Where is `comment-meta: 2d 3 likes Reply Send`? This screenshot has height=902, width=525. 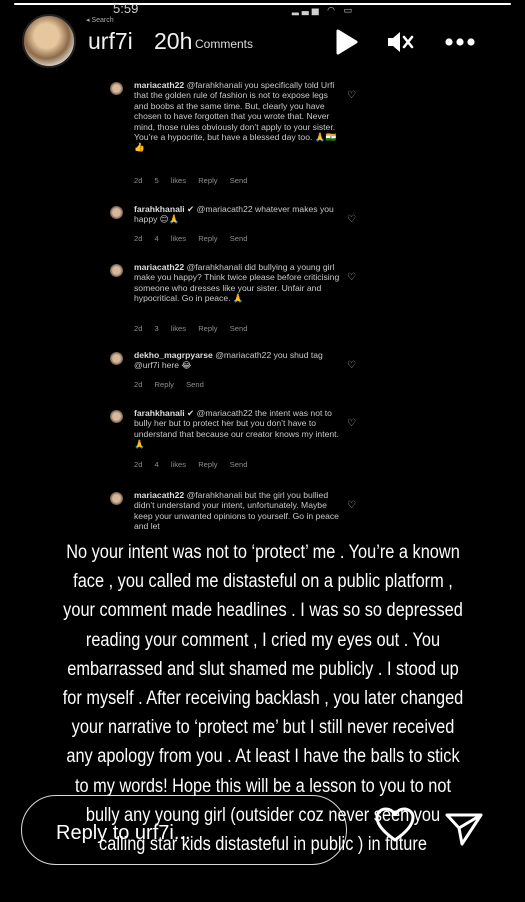
comment-meta: 2d 3 likes Reply Send is located at coordinates (191, 328).